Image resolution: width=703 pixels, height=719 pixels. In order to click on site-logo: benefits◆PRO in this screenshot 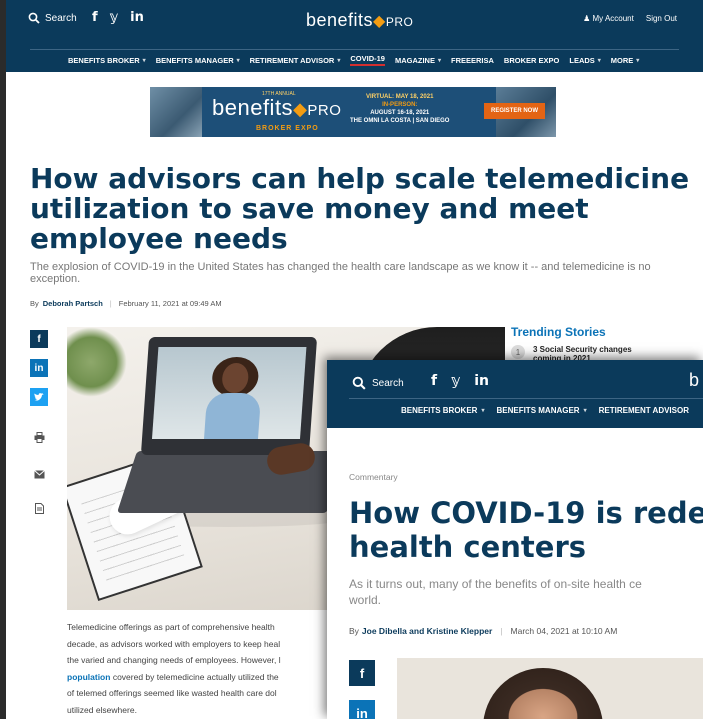, I will do `click(359, 20)`.